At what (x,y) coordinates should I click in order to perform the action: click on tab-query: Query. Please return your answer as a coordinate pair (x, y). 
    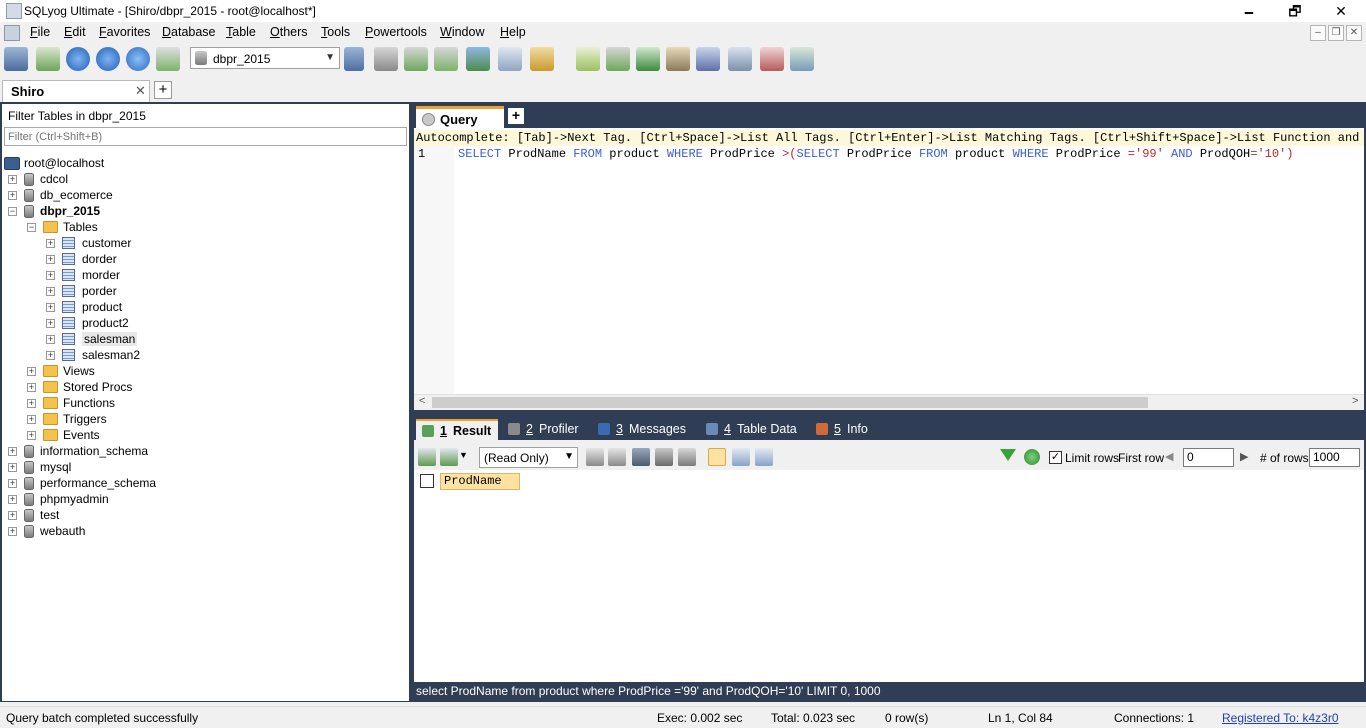
    Looking at the image, I should click on (460, 117).